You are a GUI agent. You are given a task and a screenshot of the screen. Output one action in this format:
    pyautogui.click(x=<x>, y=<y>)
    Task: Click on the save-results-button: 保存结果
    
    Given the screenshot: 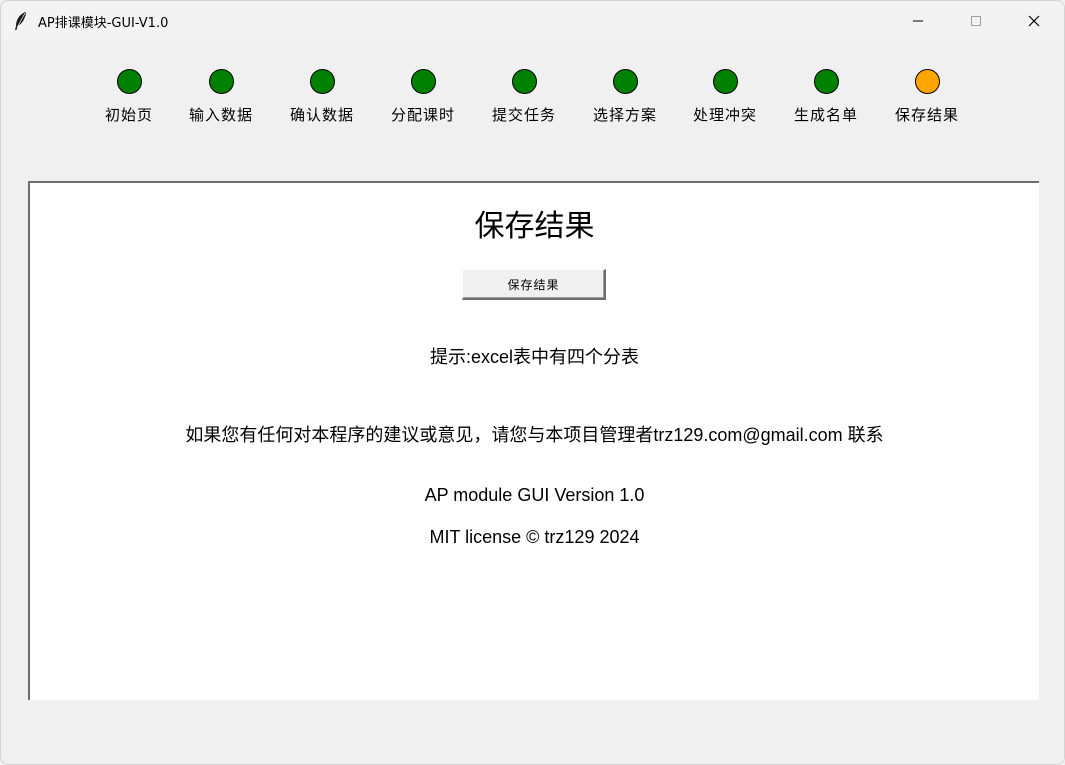 What is the action you would take?
    pyautogui.click(x=534, y=284)
    